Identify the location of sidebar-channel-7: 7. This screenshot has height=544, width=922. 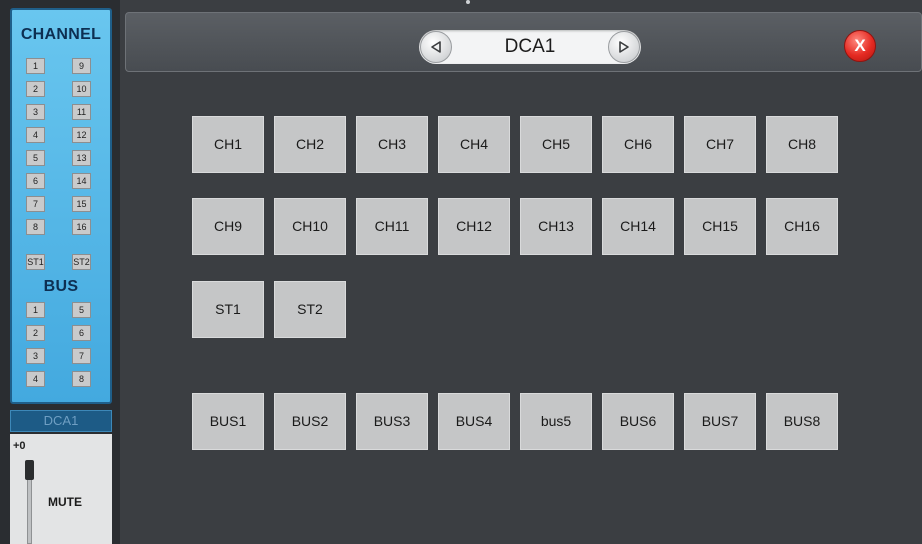
(35, 204).